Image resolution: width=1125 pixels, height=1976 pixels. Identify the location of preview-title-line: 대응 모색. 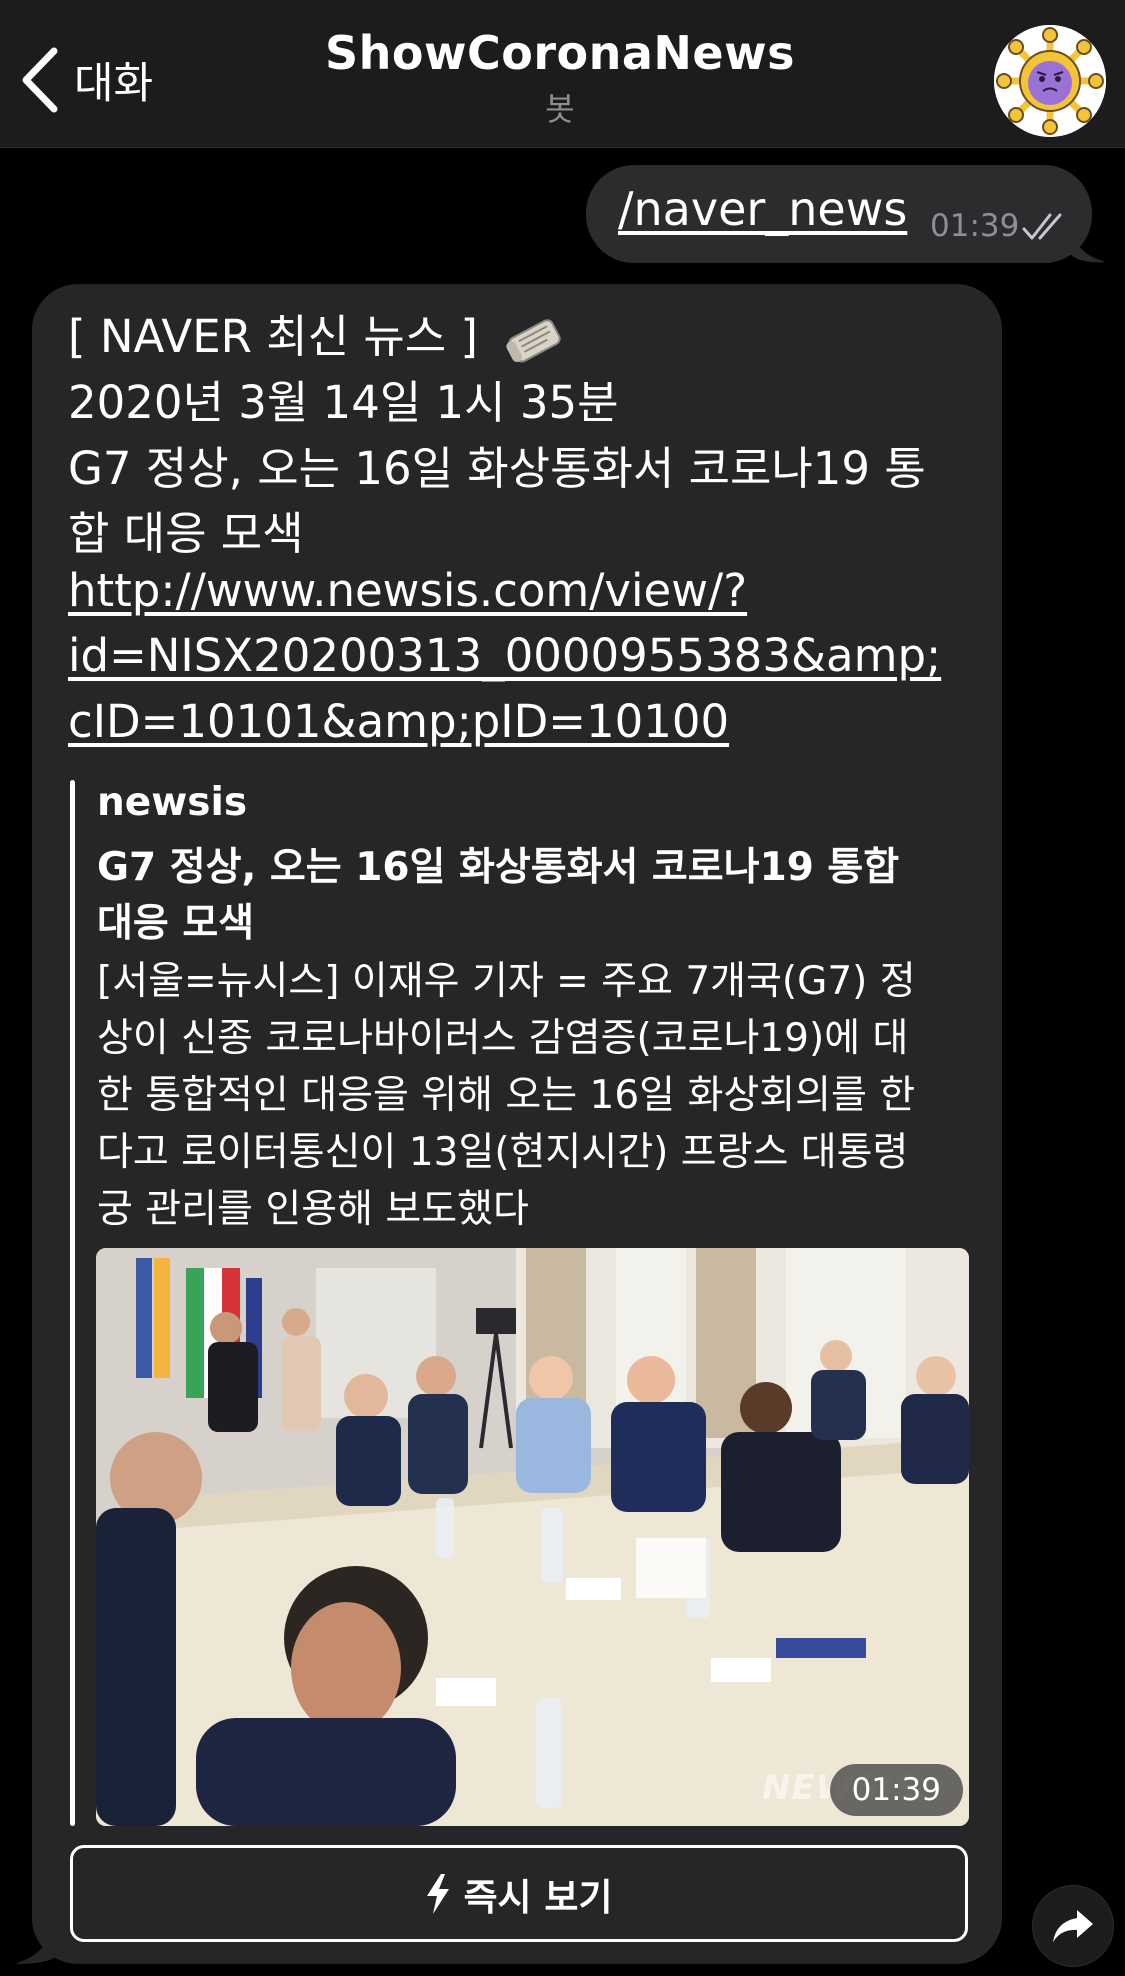
(176, 923).